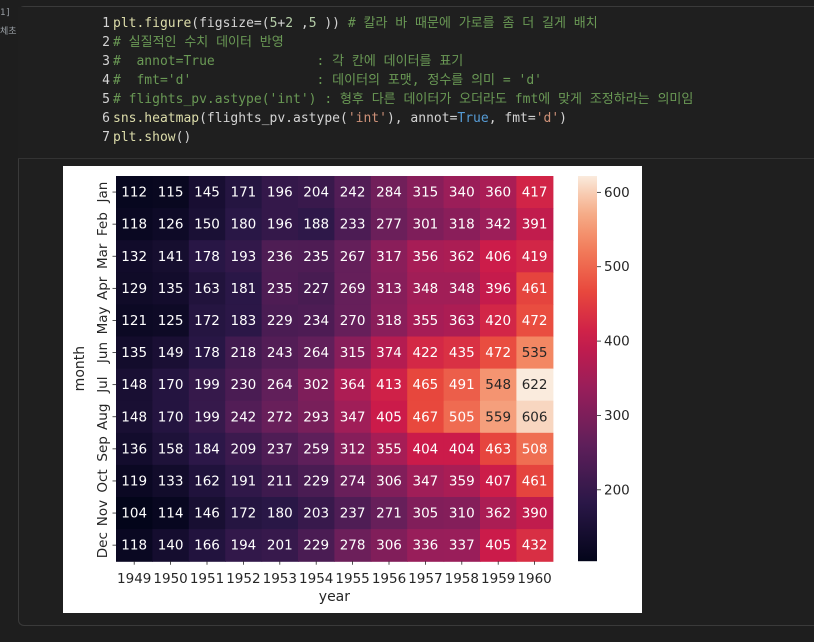 Image resolution: width=814 pixels, height=642 pixels. I want to click on y-tick-label: Nov, so click(103, 513).